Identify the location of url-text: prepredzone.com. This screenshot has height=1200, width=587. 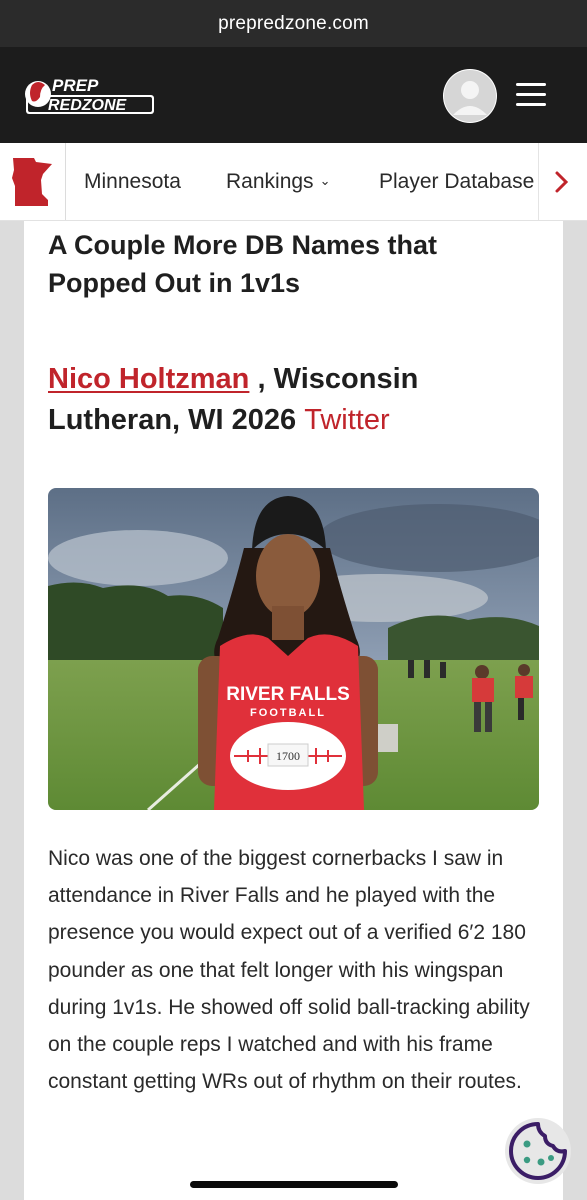
(293, 24).